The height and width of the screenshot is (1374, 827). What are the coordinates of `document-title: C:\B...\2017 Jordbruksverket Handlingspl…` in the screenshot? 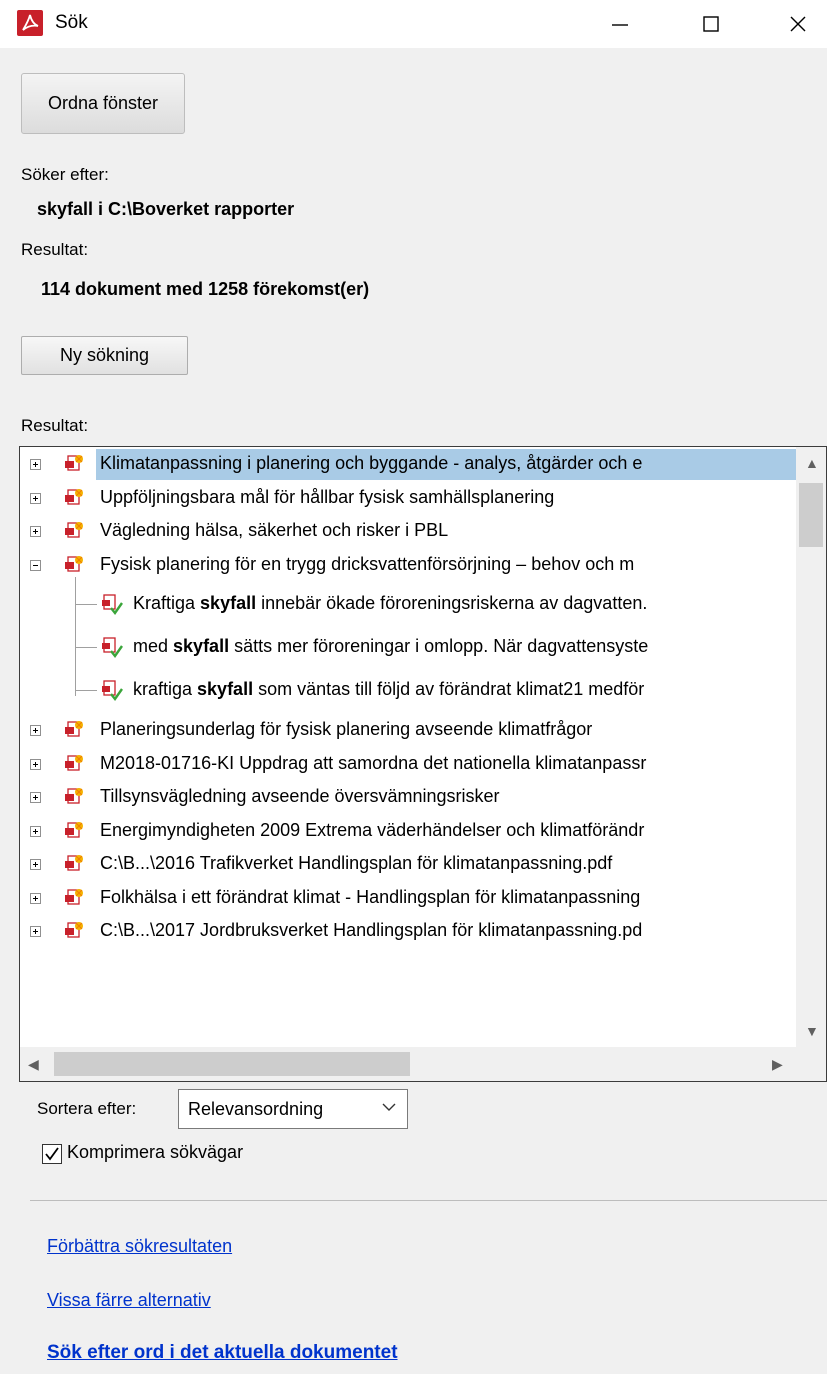 It's located at (371, 930).